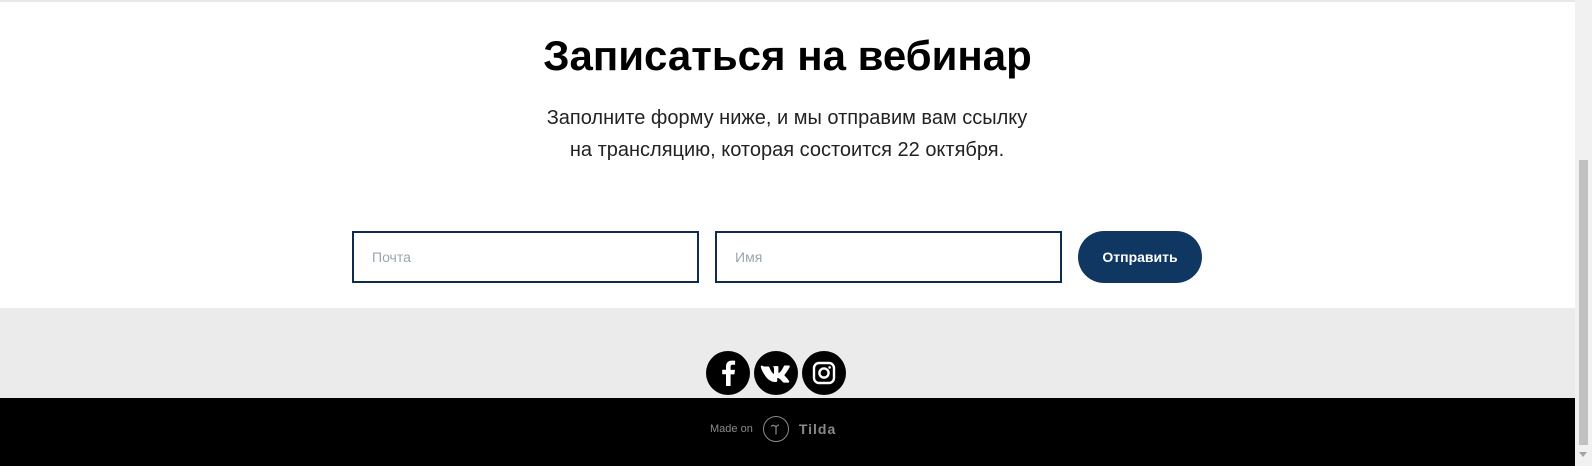  Describe the element at coordinates (1140, 257) in the screenshot. I see `submit-button: Отправить` at that location.